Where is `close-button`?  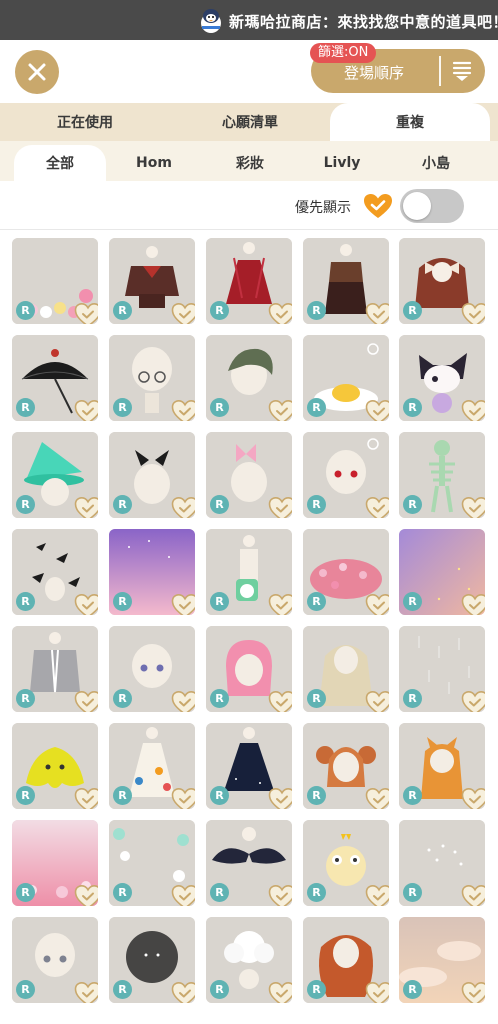 close-button is located at coordinates (37, 72).